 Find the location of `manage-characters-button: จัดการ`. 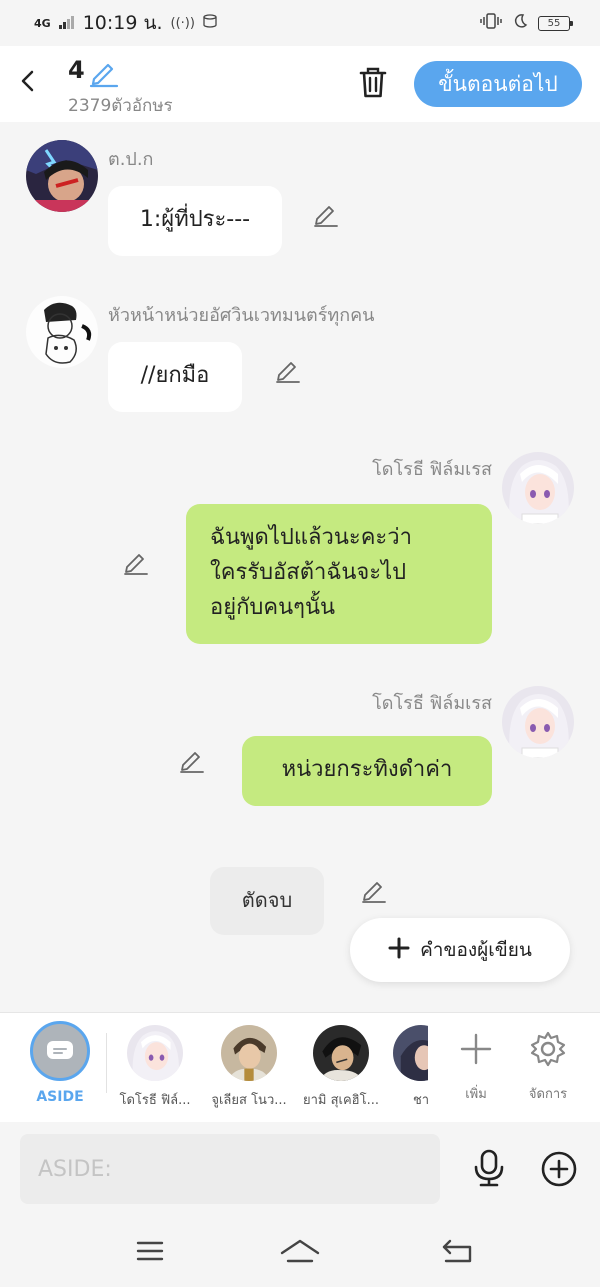

manage-characters-button: จัดการ is located at coordinates (548, 1066).